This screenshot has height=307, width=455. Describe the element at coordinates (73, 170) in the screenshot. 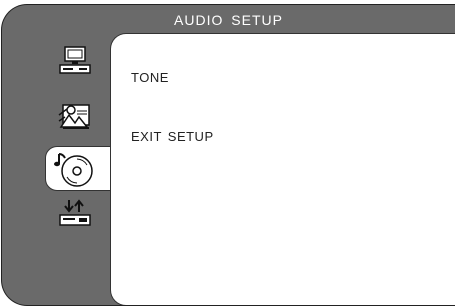

I see `audio-disc-icon` at that location.